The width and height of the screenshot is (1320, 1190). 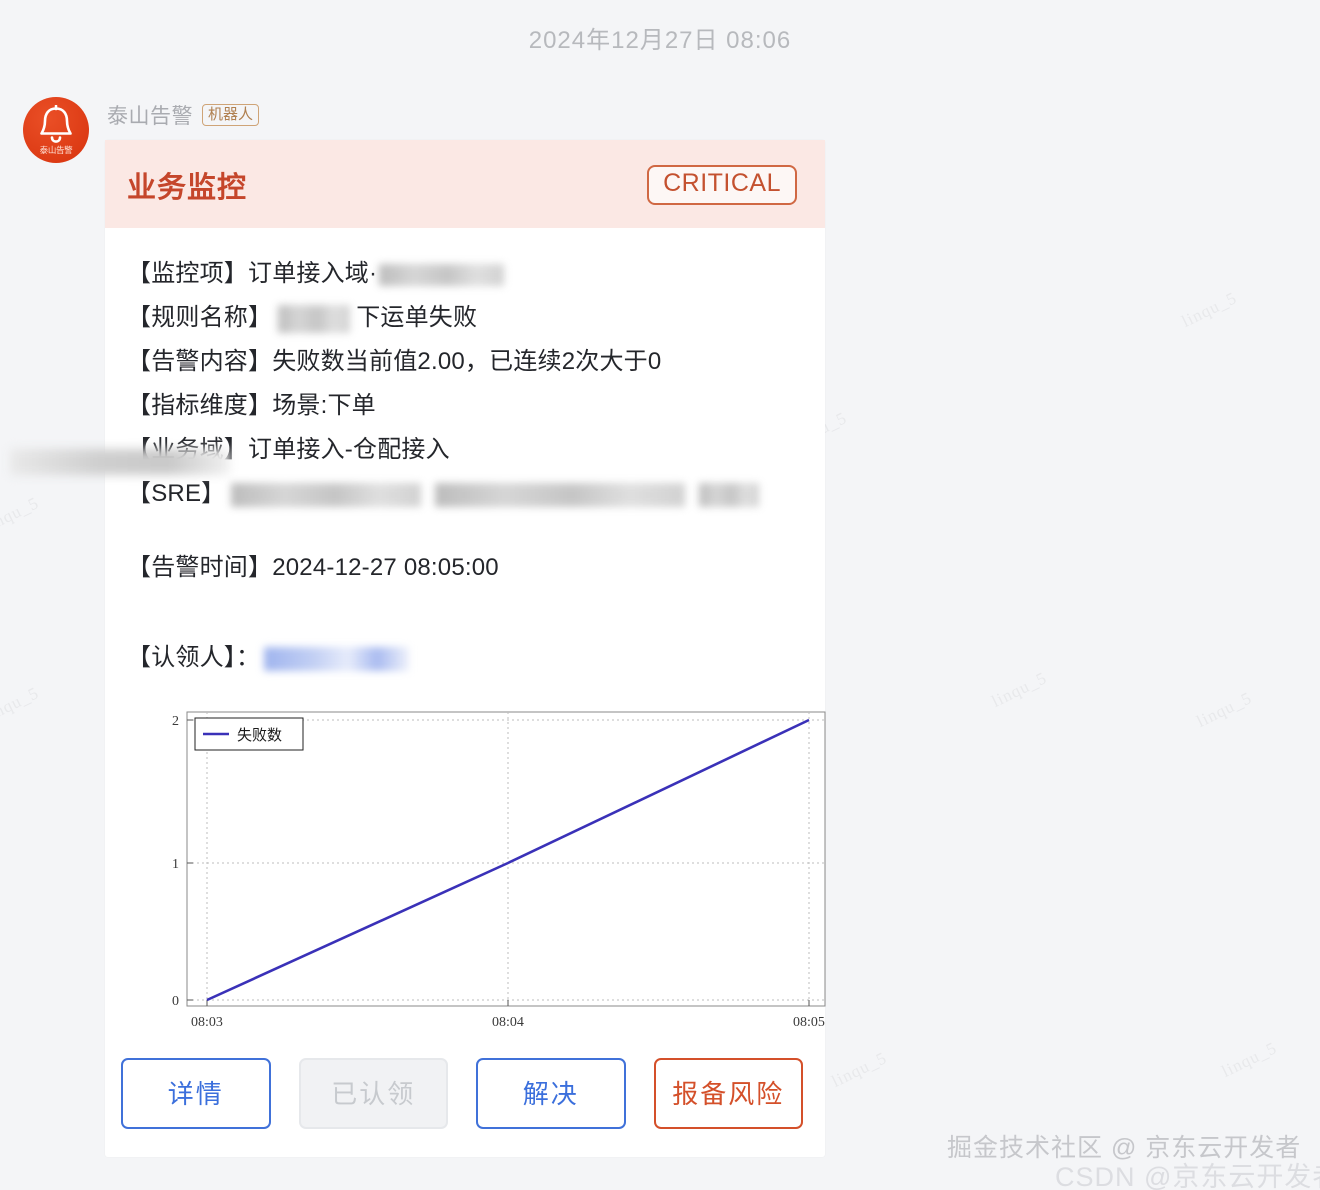 I want to click on field-sre: 【SRE】, so click(x=465, y=494).